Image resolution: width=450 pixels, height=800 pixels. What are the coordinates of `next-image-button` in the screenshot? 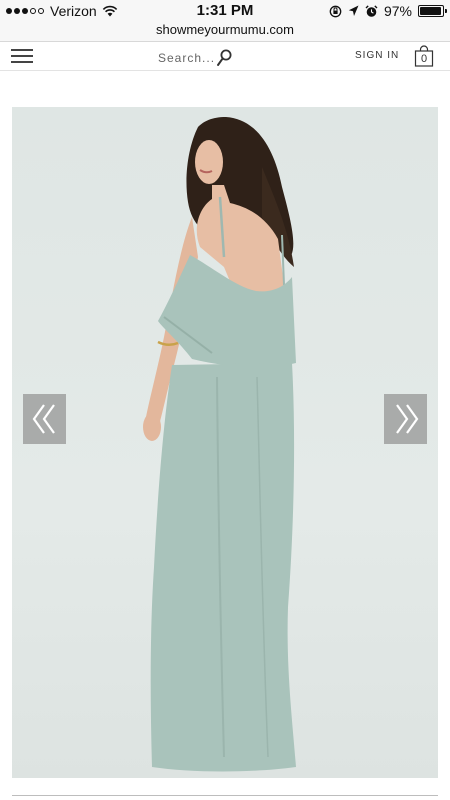 It's located at (405, 419).